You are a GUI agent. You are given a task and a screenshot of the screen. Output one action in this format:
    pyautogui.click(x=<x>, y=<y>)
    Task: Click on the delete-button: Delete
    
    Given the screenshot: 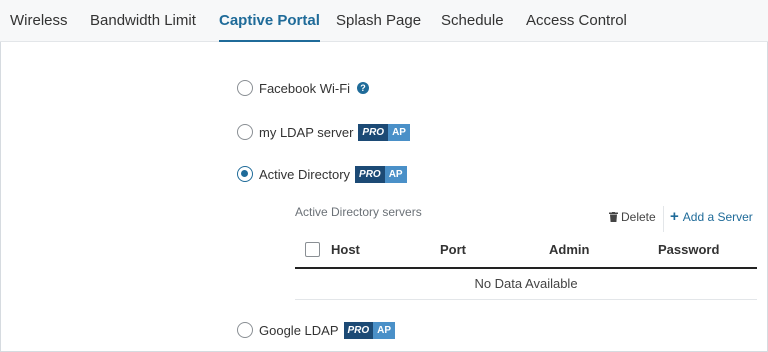 What is the action you would take?
    pyautogui.click(x=632, y=217)
    